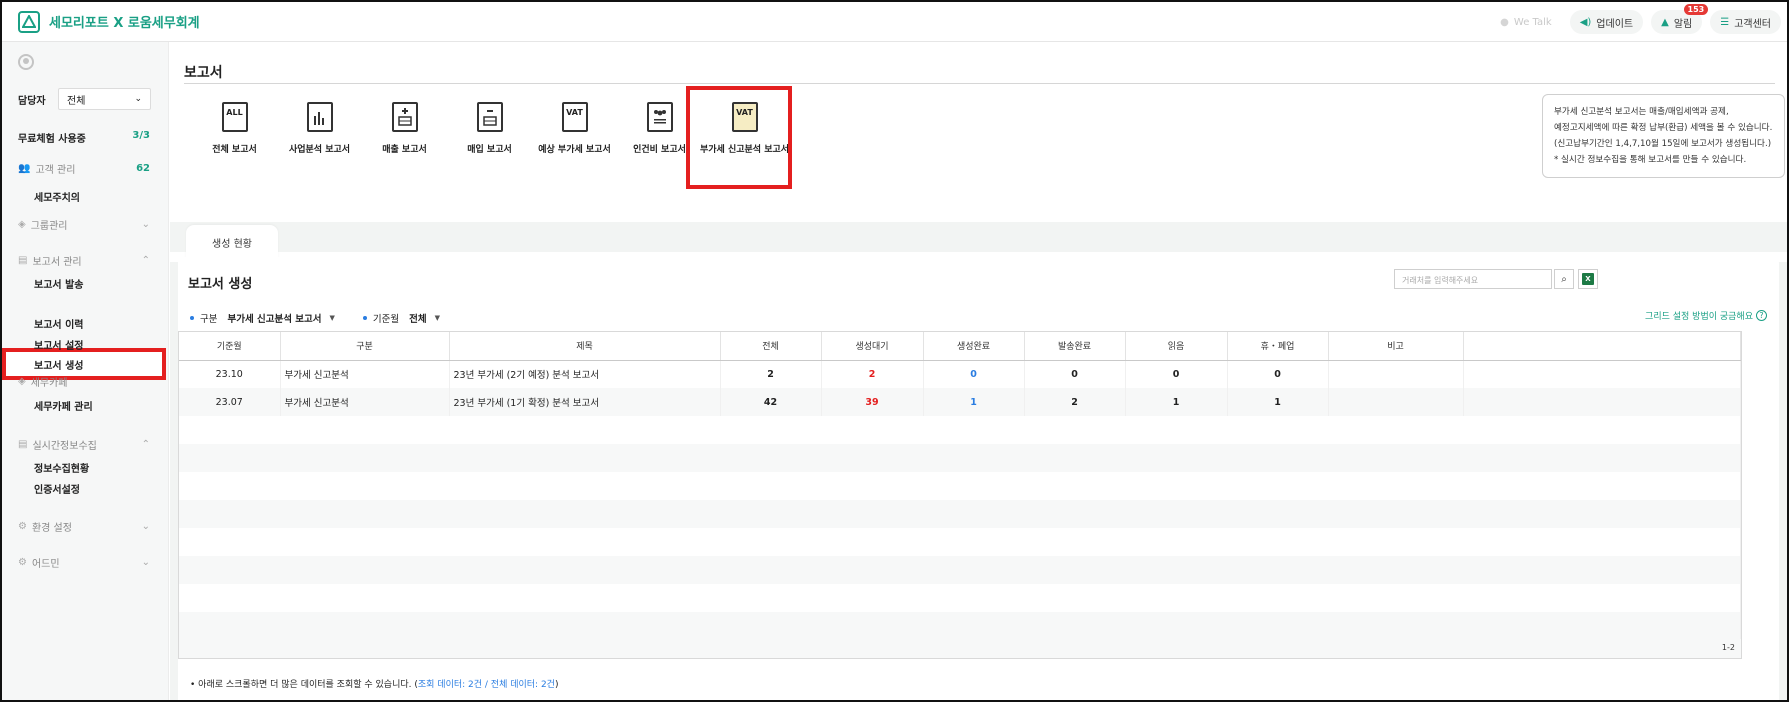 The height and width of the screenshot is (702, 1789). What do you see at coordinates (489, 117) in the screenshot?
I see `purchase-sheet-icon` at bounding box center [489, 117].